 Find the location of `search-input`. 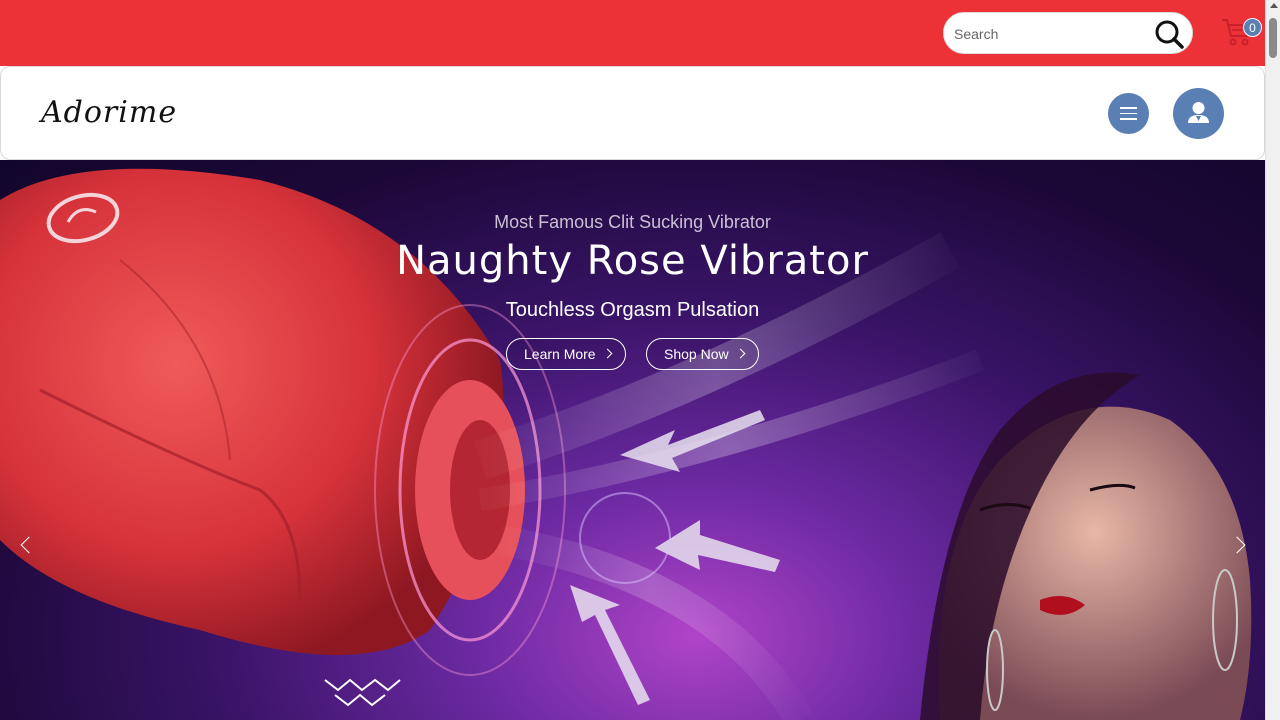

search-input is located at coordinates (1049, 34).